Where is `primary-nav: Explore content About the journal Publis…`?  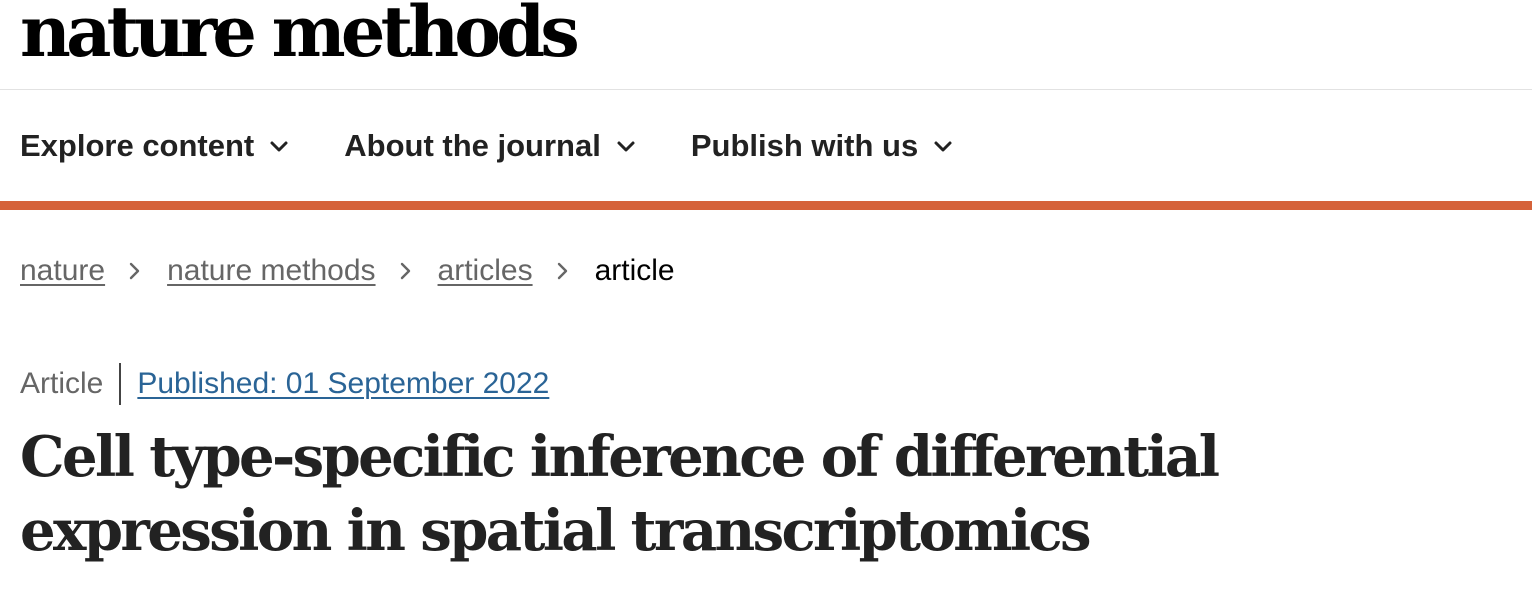 primary-nav: Explore content About the journal Publis… is located at coordinates (514, 146).